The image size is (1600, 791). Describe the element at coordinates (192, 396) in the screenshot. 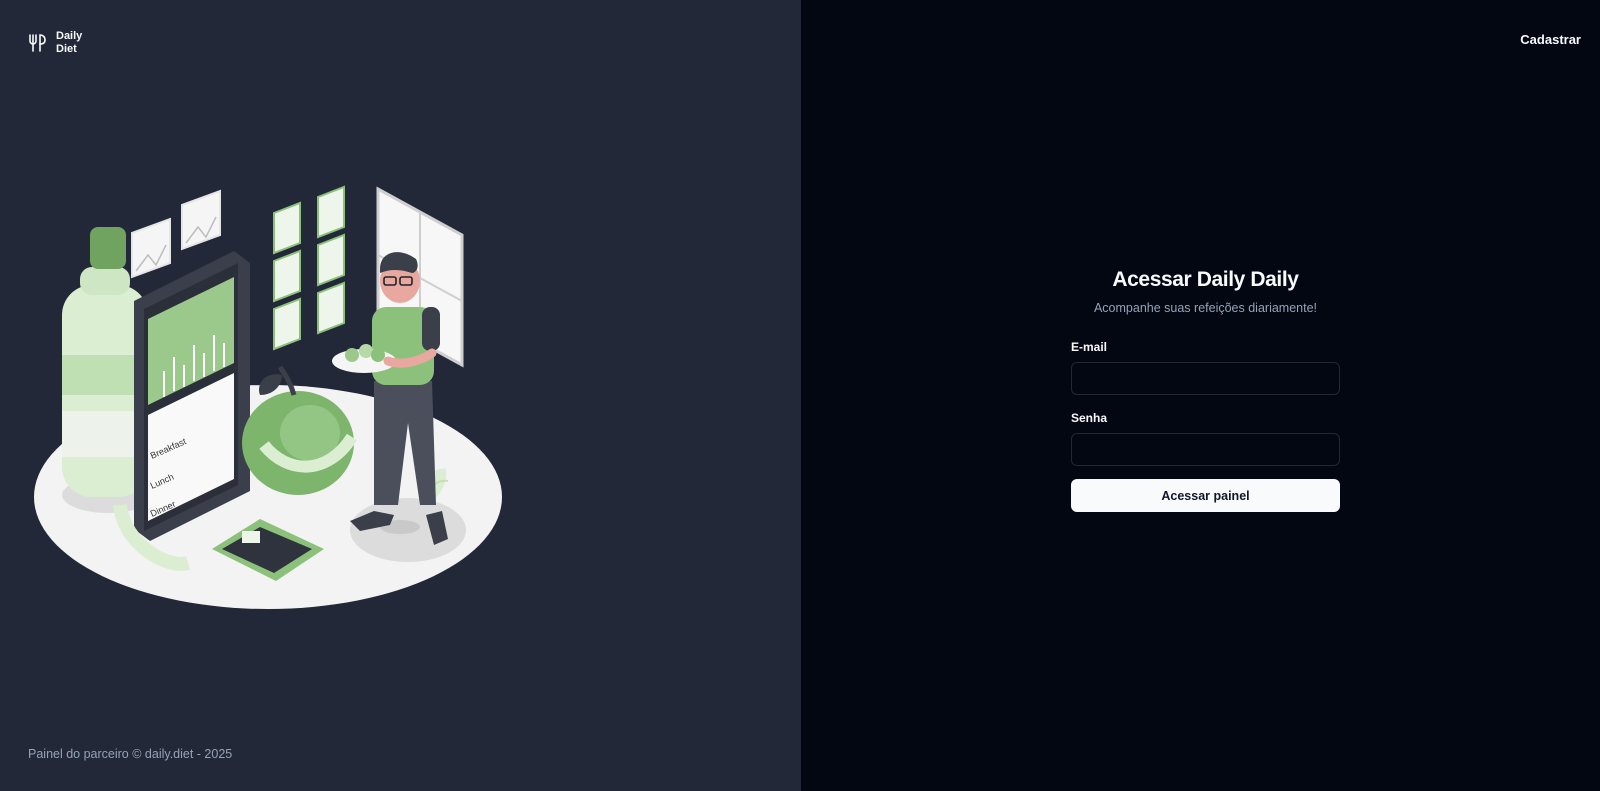

I see `phone: Breakfast Lunch Dinner` at that location.